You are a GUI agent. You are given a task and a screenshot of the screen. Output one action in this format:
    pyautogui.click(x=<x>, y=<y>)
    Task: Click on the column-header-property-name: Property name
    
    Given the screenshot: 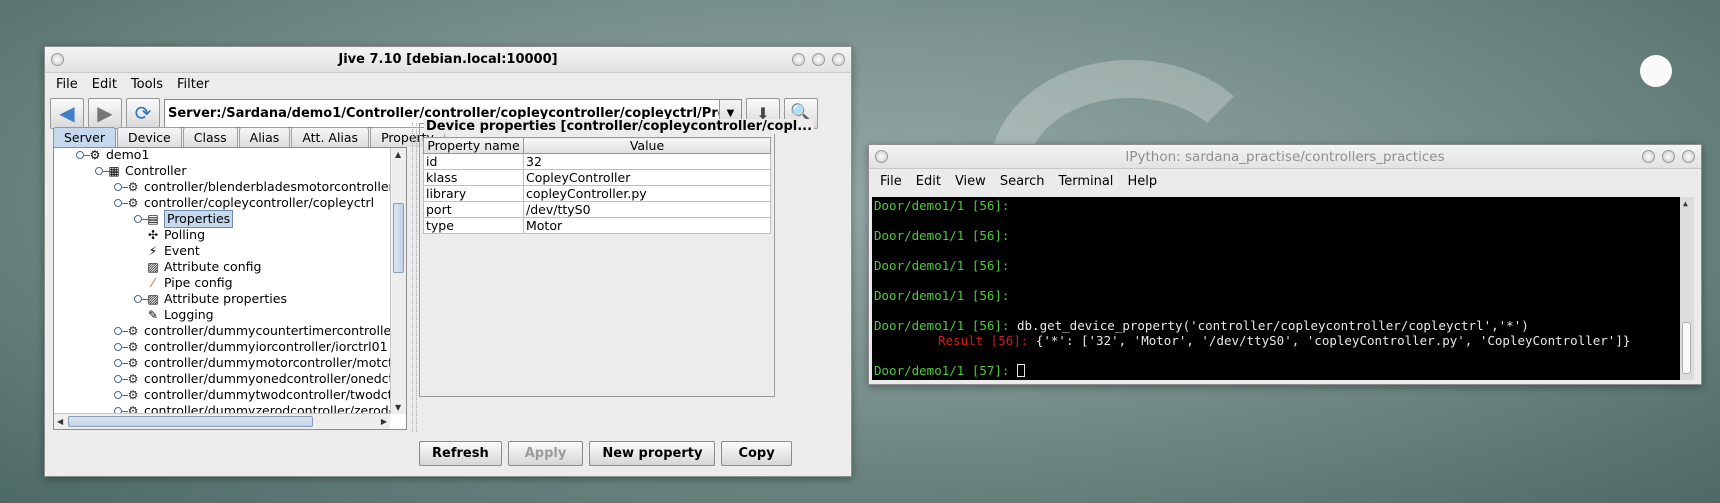 What is the action you would take?
    pyautogui.click(x=473, y=145)
    